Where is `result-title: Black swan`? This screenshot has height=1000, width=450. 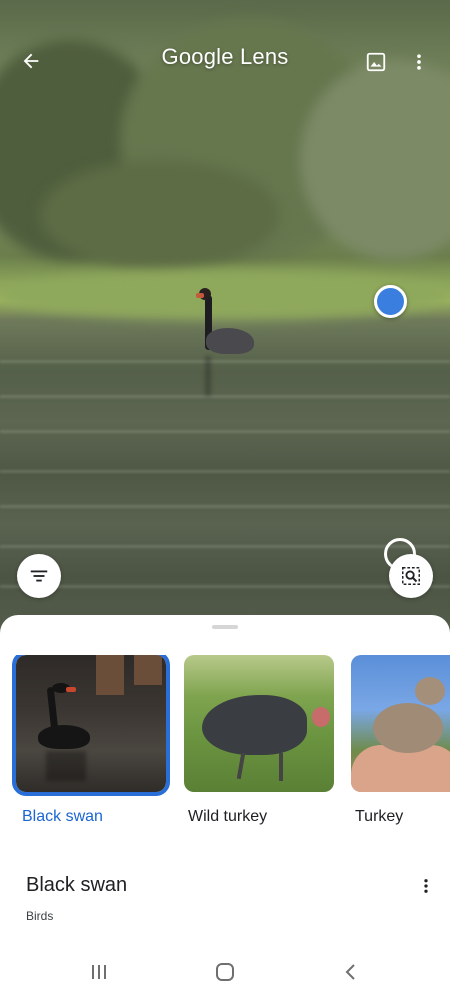 result-title: Black swan is located at coordinates (77, 885).